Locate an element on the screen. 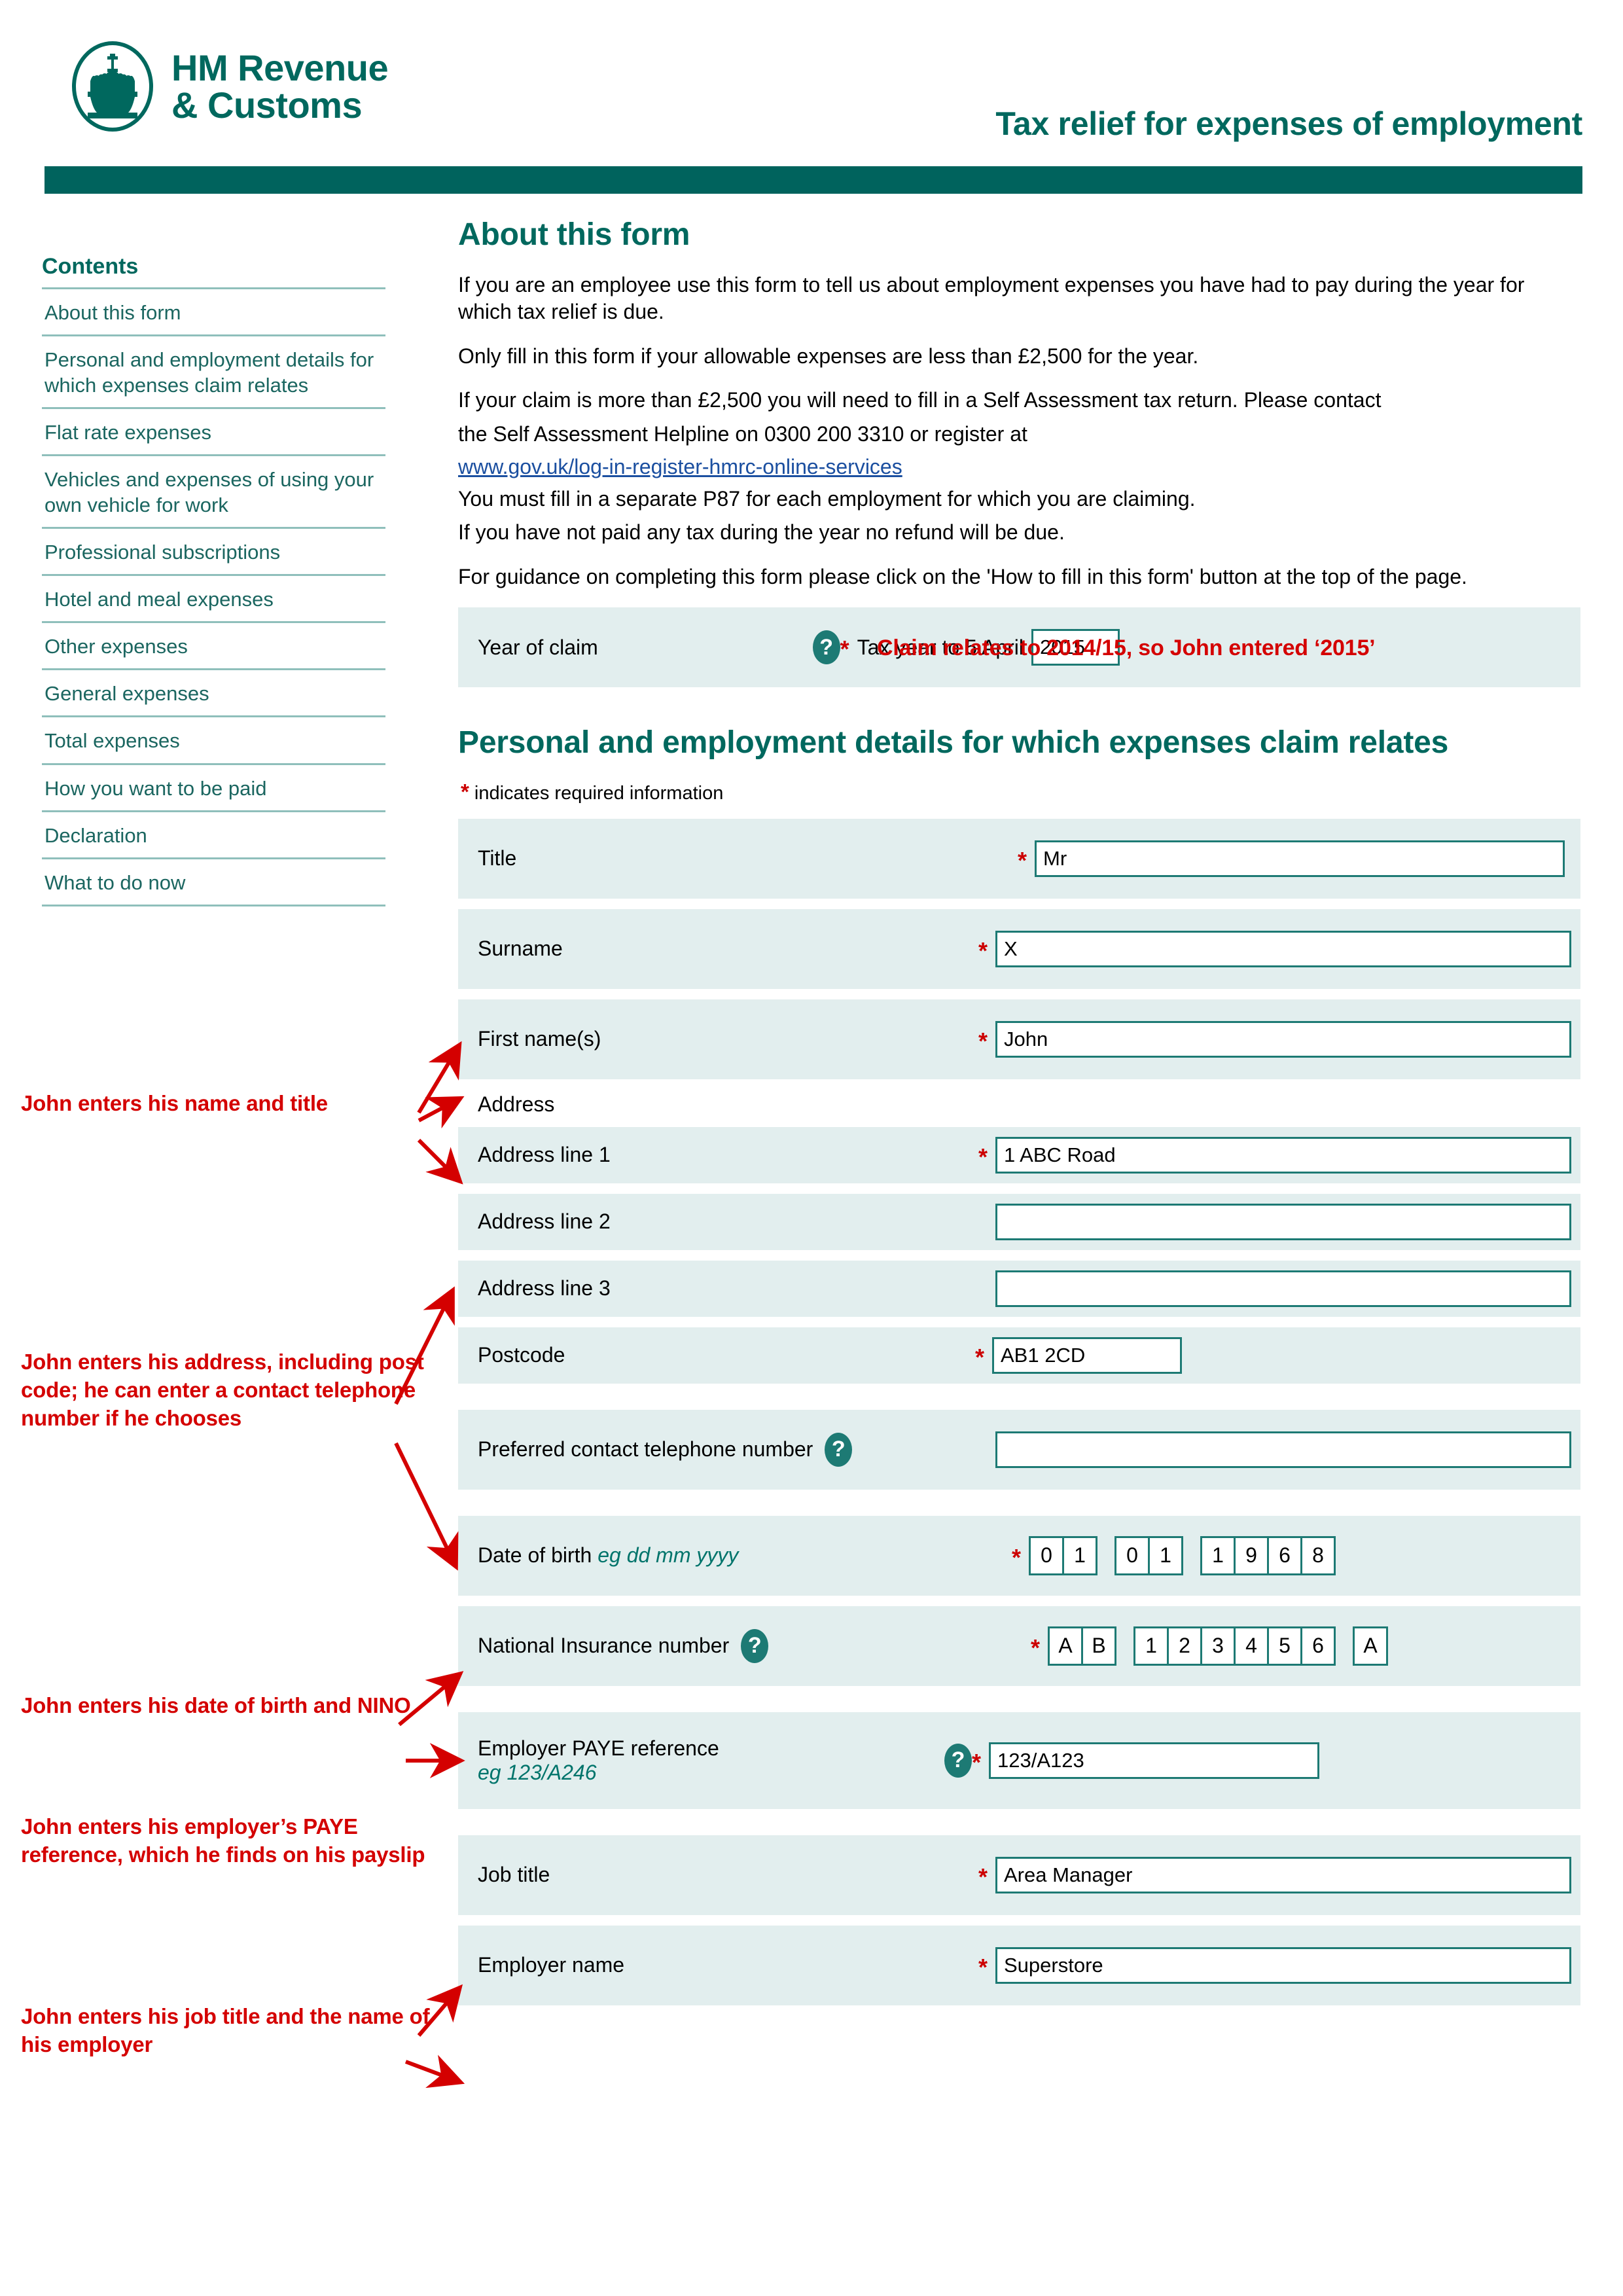  nino-digit-3: 3 is located at coordinates (1218, 1646).